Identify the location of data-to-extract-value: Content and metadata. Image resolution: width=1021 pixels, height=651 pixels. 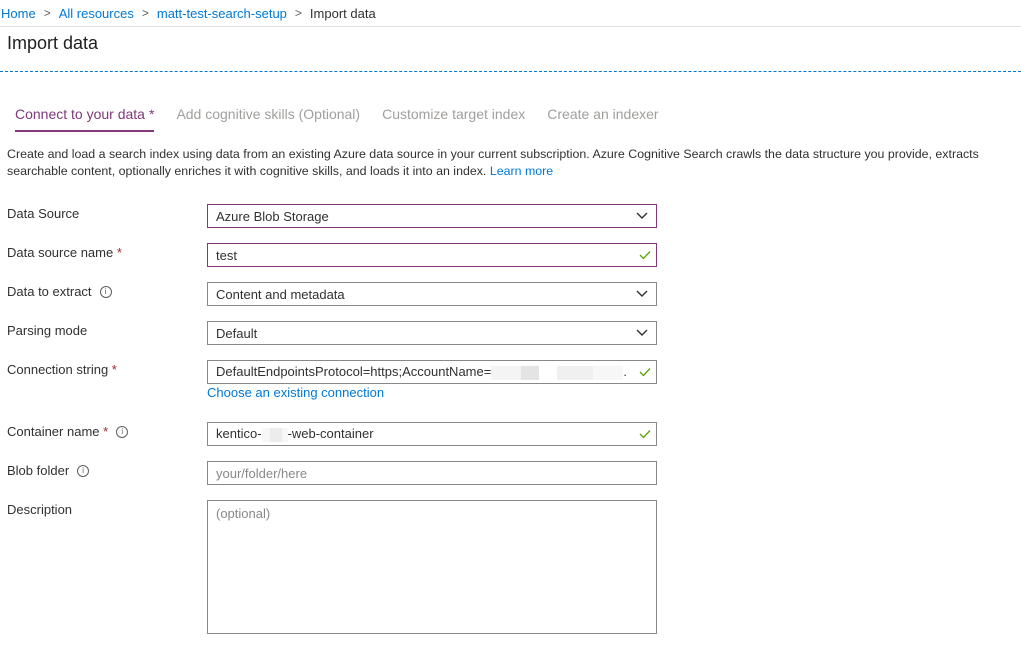
(280, 294).